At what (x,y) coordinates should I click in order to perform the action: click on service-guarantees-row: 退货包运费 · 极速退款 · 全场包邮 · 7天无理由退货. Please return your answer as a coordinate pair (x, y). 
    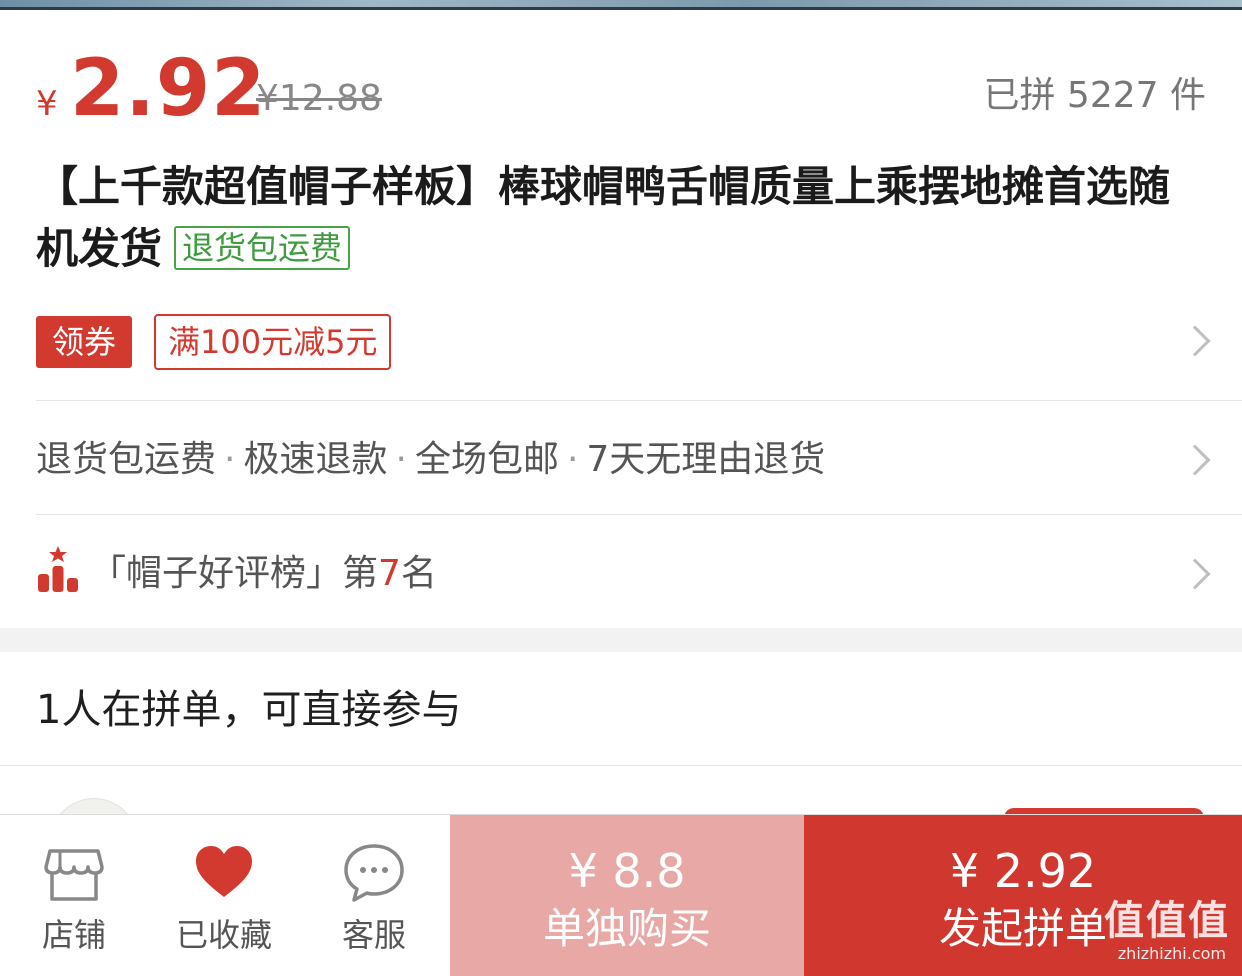
    Looking at the image, I should click on (623, 460).